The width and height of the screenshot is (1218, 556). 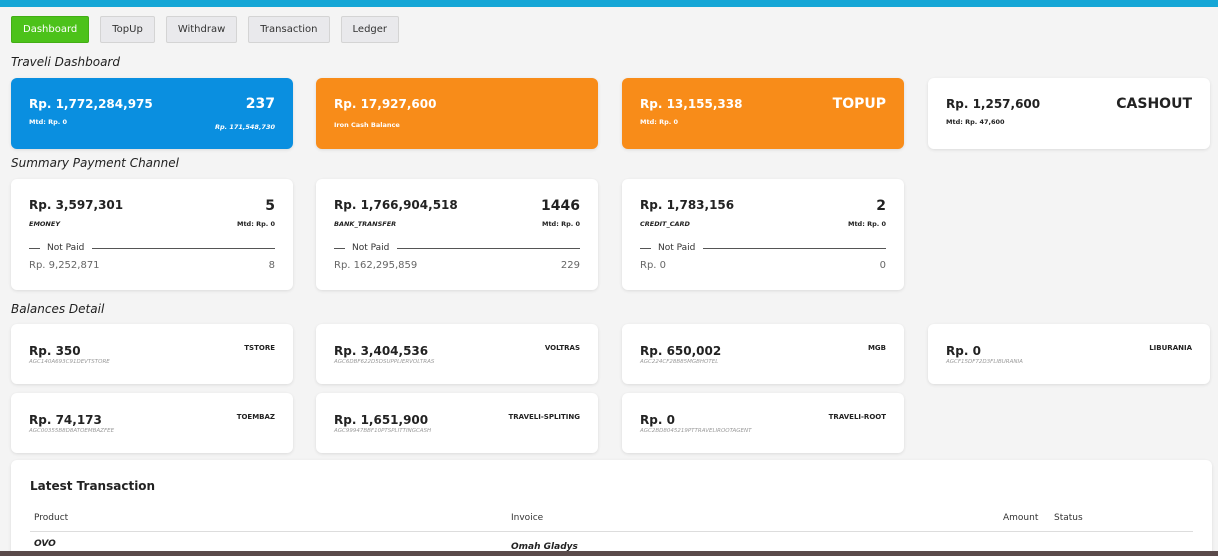 I want to click on balance-amount: Rp. 650,002, so click(x=681, y=351).